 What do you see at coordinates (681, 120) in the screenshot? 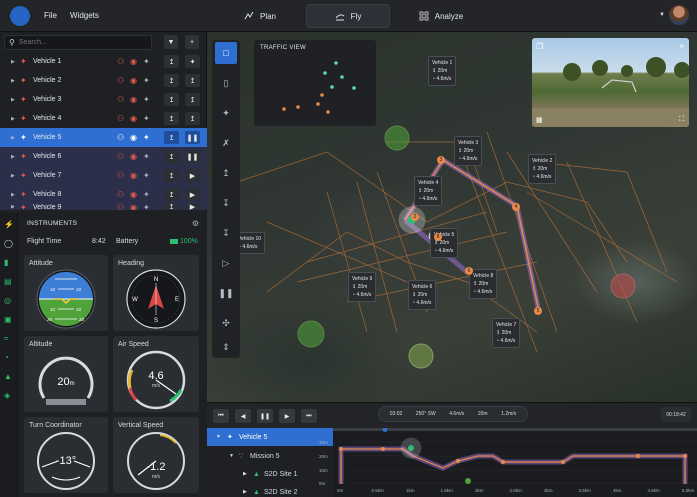
I see `fullscreen-icon: ⛶` at bounding box center [681, 120].